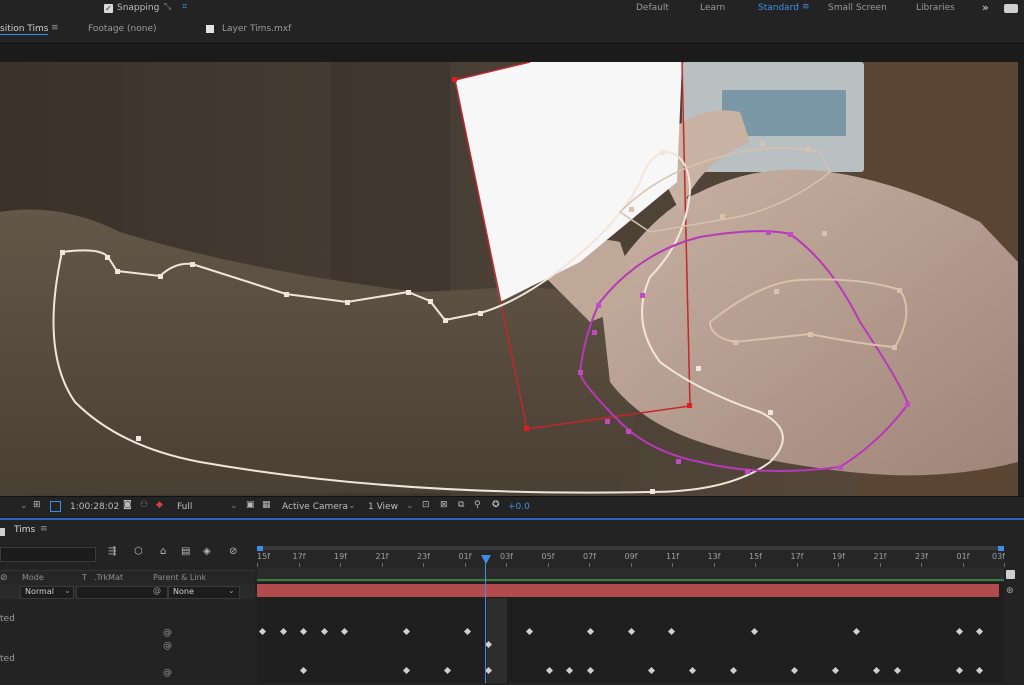 The width and height of the screenshot is (1024, 685). Describe the element at coordinates (260, 548) in the screenshot. I see `zoom-start-handle` at that location.